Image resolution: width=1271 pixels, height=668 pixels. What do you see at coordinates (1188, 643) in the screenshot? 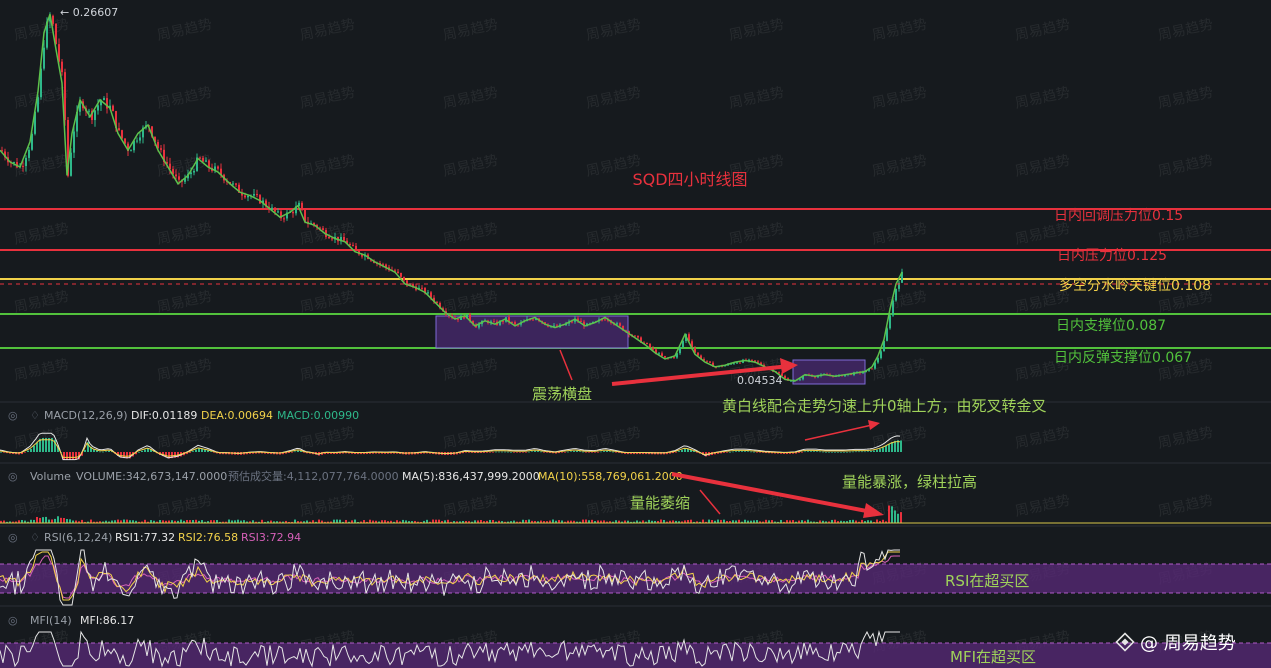
I see `brand-name: @ 周易趋势` at bounding box center [1188, 643].